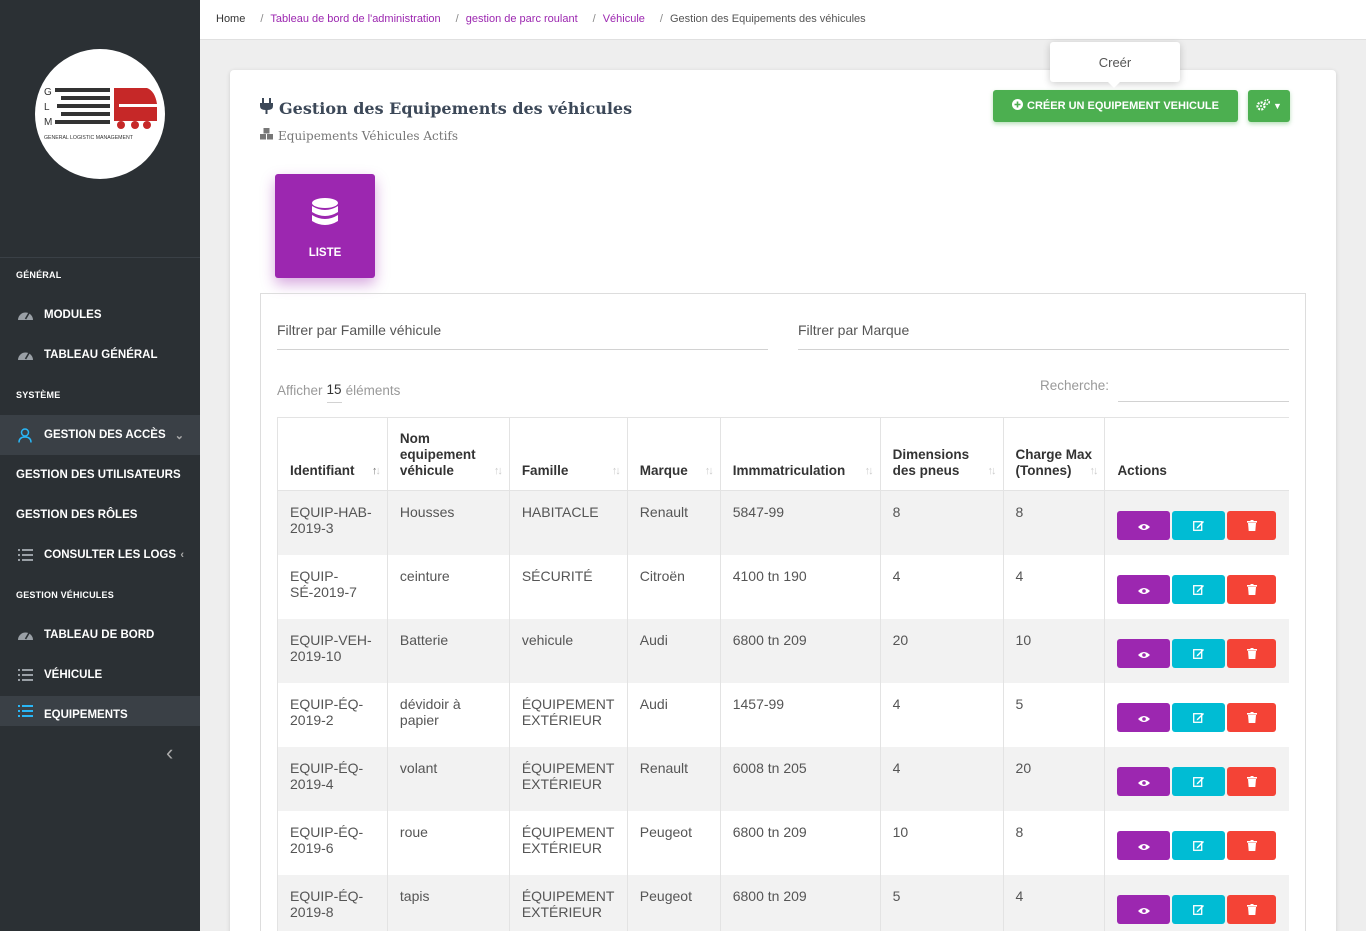 The width and height of the screenshot is (1366, 931). I want to click on column-header-marque: Marque ↑↓, so click(673, 454).